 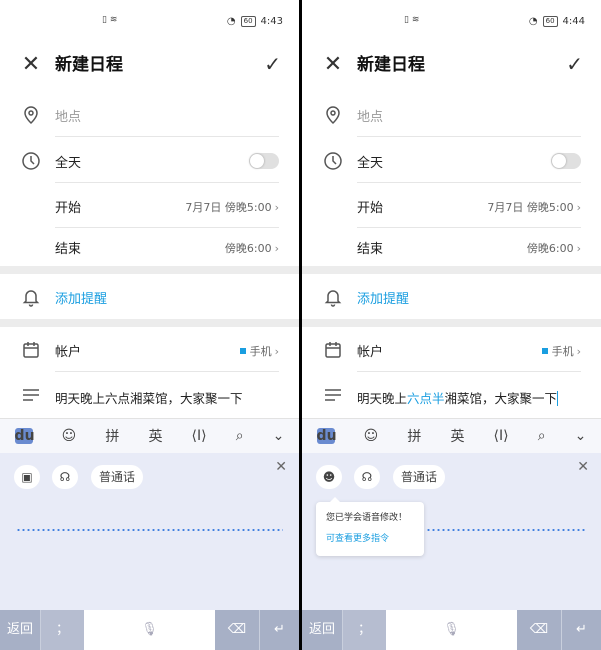 What do you see at coordinates (259, 351) in the screenshot?
I see `account-value: 手机 ›` at bounding box center [259, 351].